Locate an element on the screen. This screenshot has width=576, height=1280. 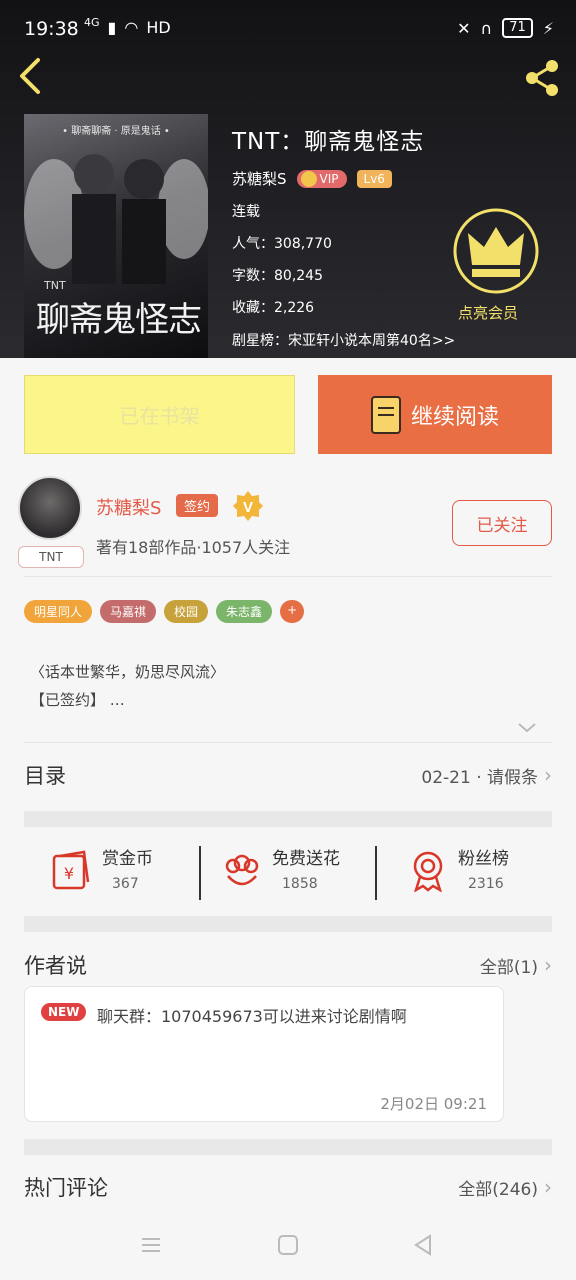
signal-icon: 4G is located at coordinates (92, 22).